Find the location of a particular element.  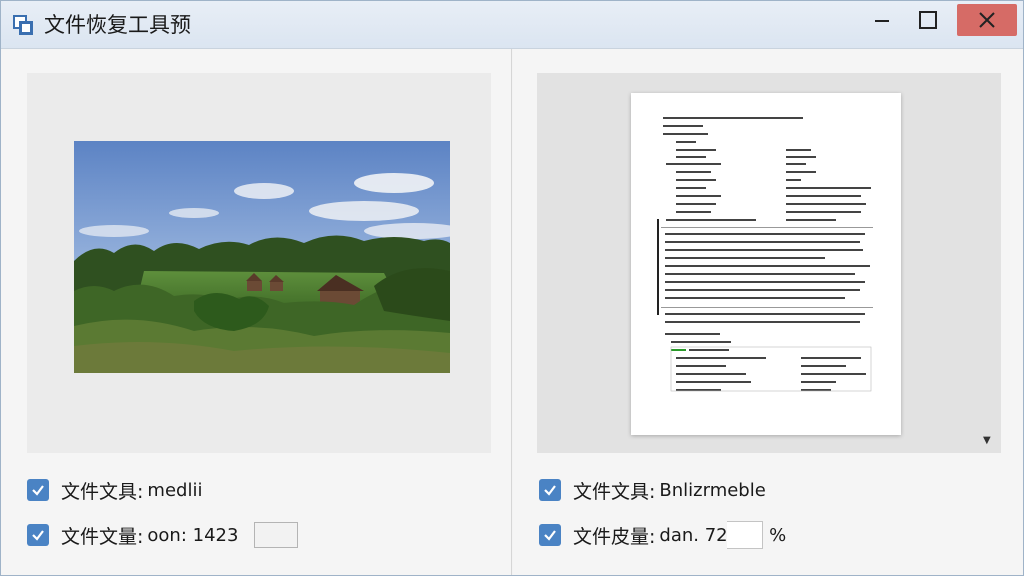

left-option-row-2: 文件文量: oon: 1423 is located at coordinates (163, 535).